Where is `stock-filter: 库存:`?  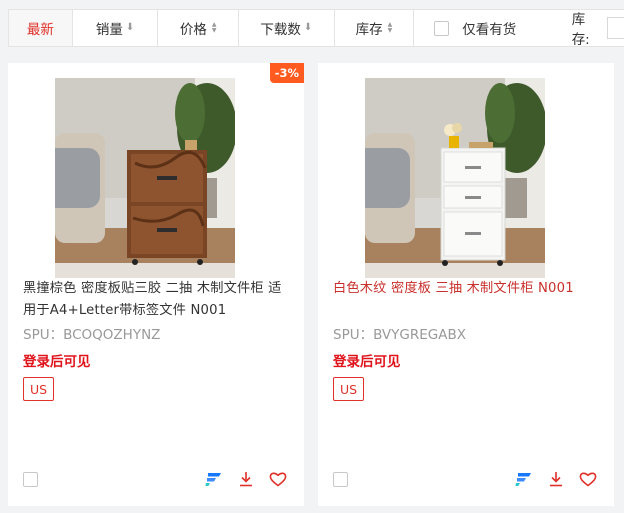
stock-filter: 库存: is located at coordinates (589, 29).